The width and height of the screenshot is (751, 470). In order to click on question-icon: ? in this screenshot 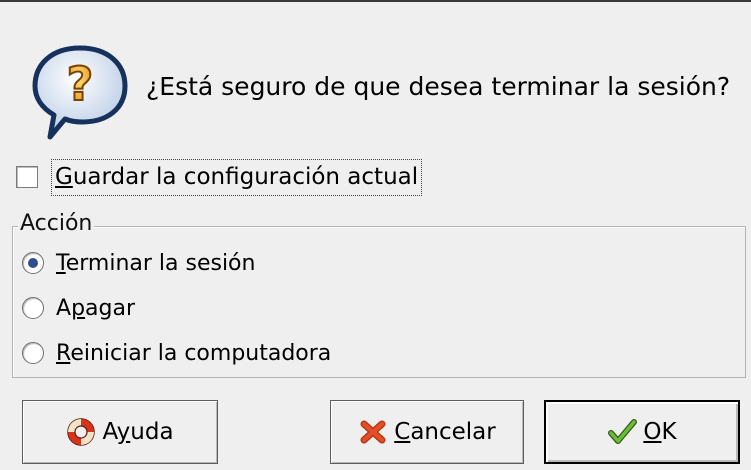, I will do `click(80, 92)`.